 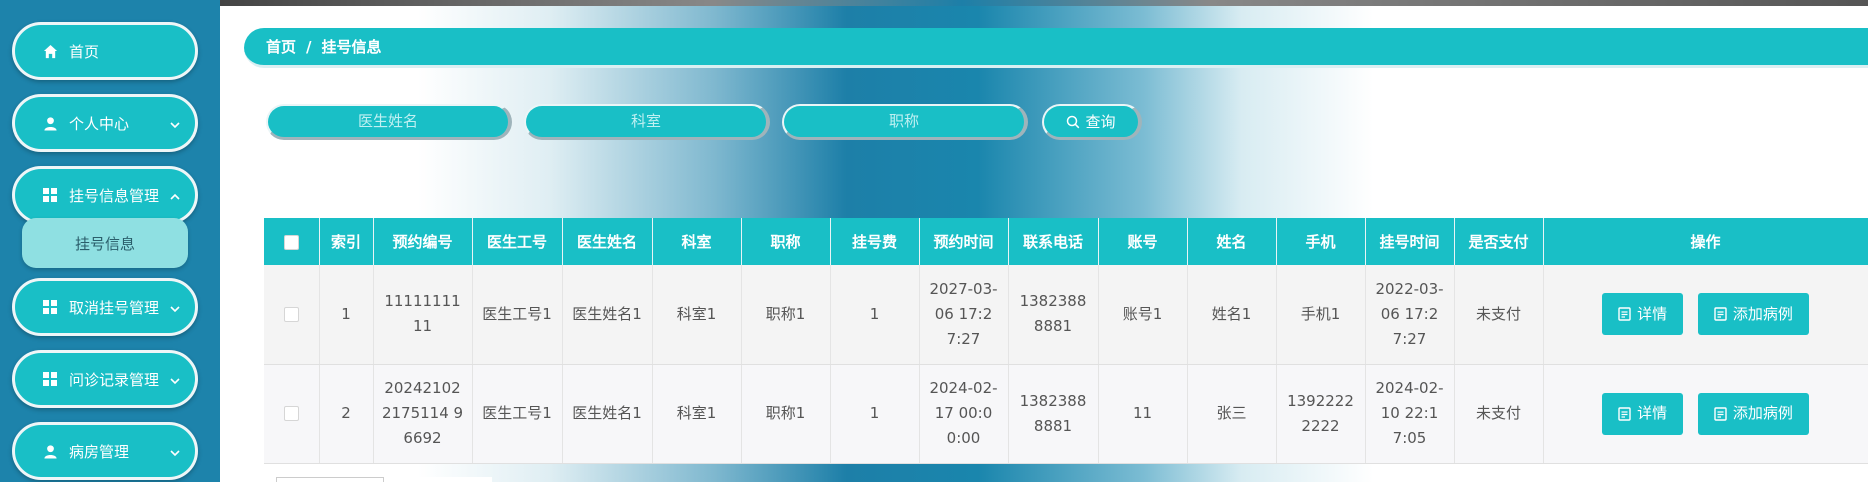 I want to click on sidebar-item-registration-management: 挂号信息管理, so click(x=105, y=195).